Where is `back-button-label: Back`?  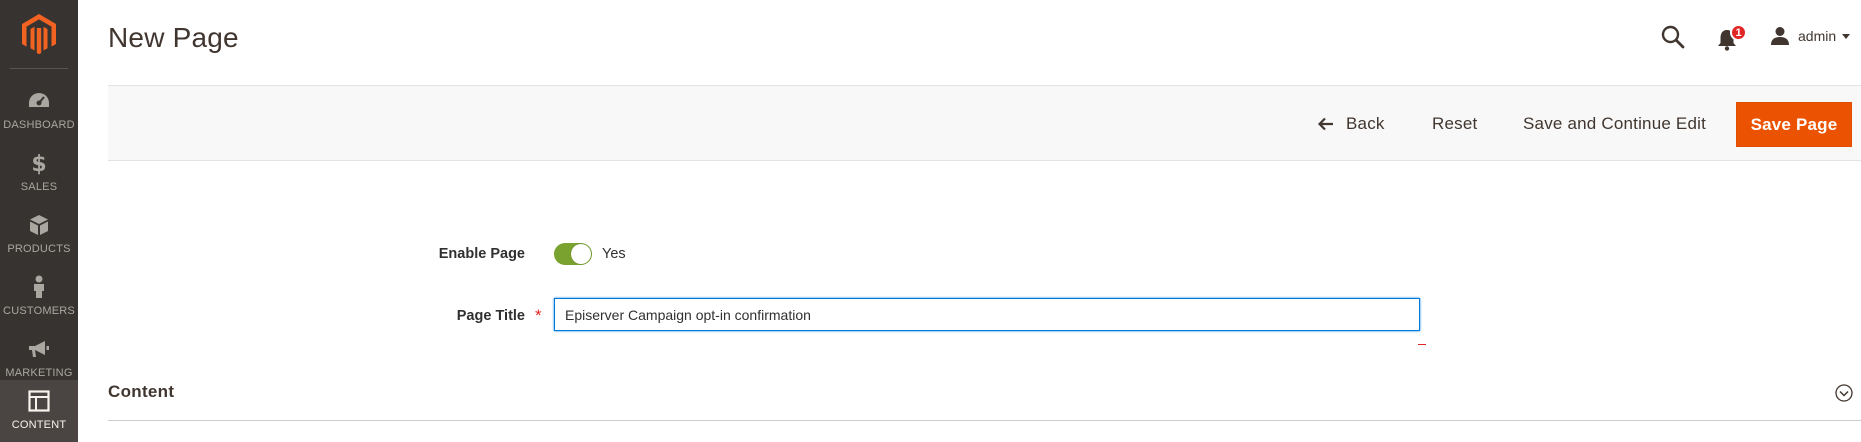
back-button-label: Back is located at coordinates (1365, 123).